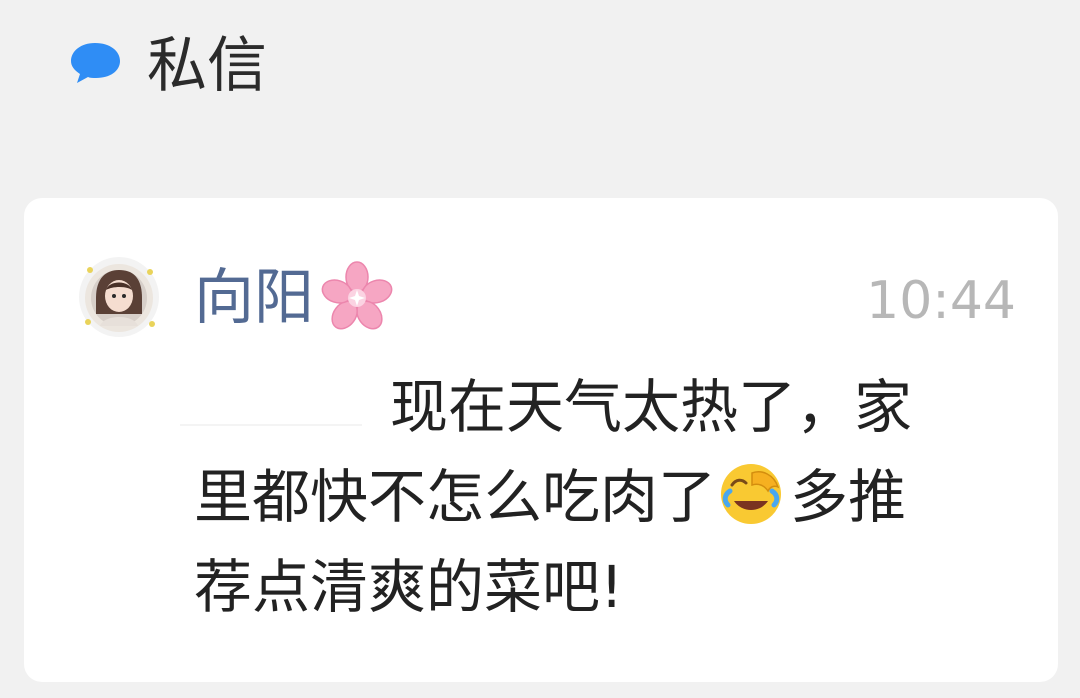 Image resolution: width=1080 pixels, height=698 pixels. Describe the element at coordinates (455, 497) in the screenshot. I see `message-text-part: 里都快不怎么吃肉了` at that location.